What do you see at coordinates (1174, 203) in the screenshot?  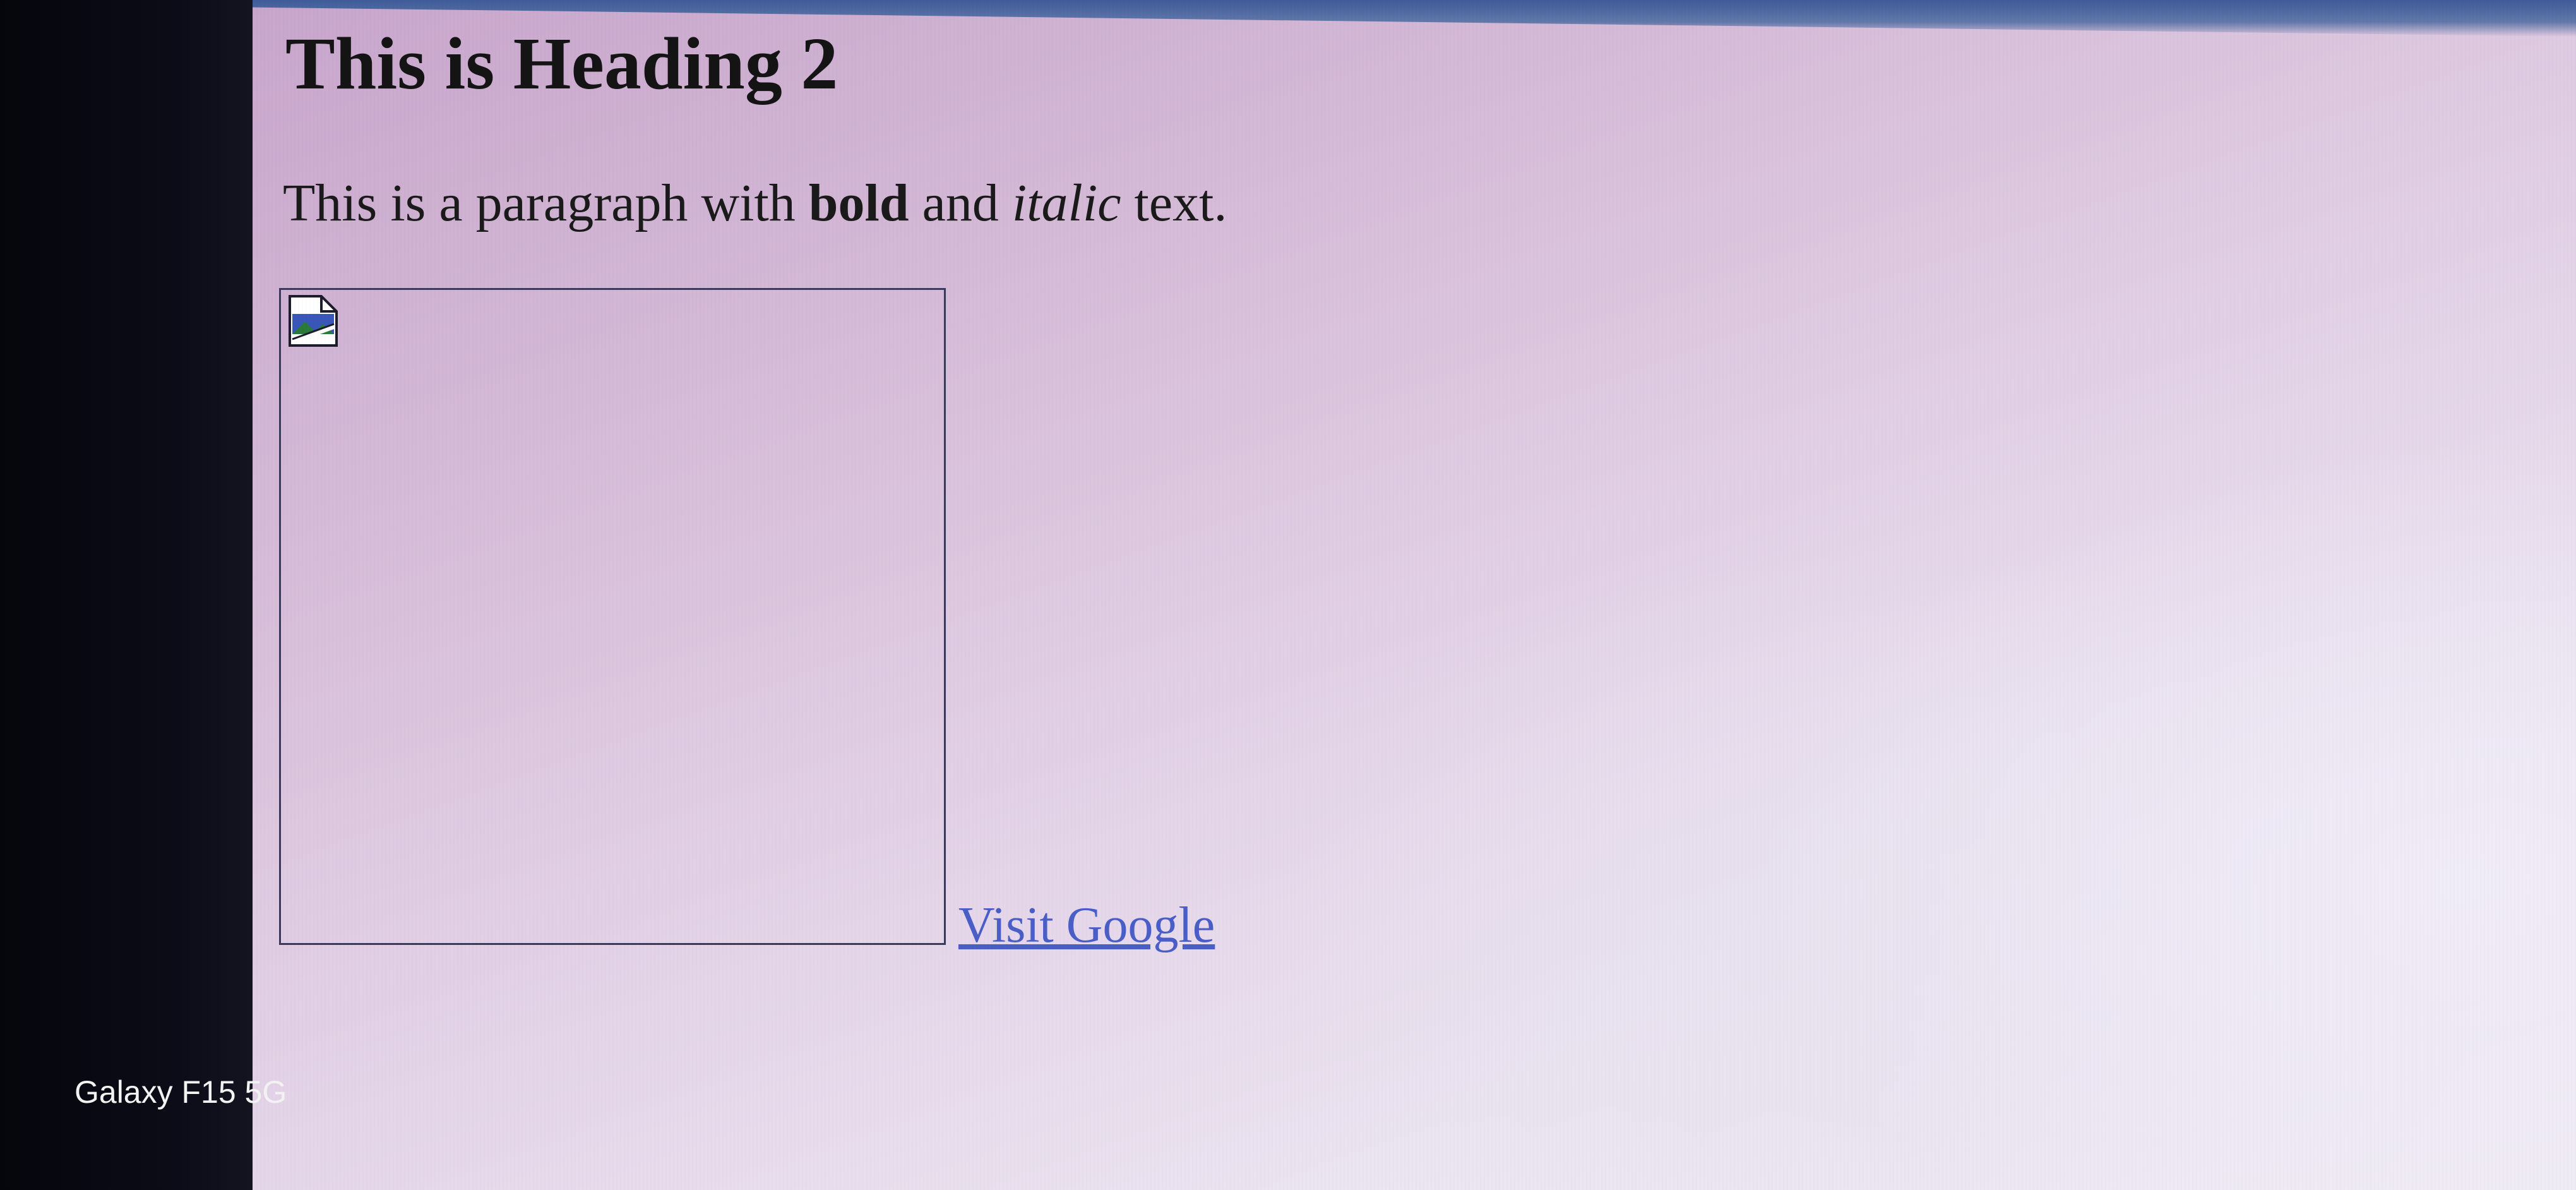 I see `paragraph-text-end: text.` at bounding box center [1174, 203].